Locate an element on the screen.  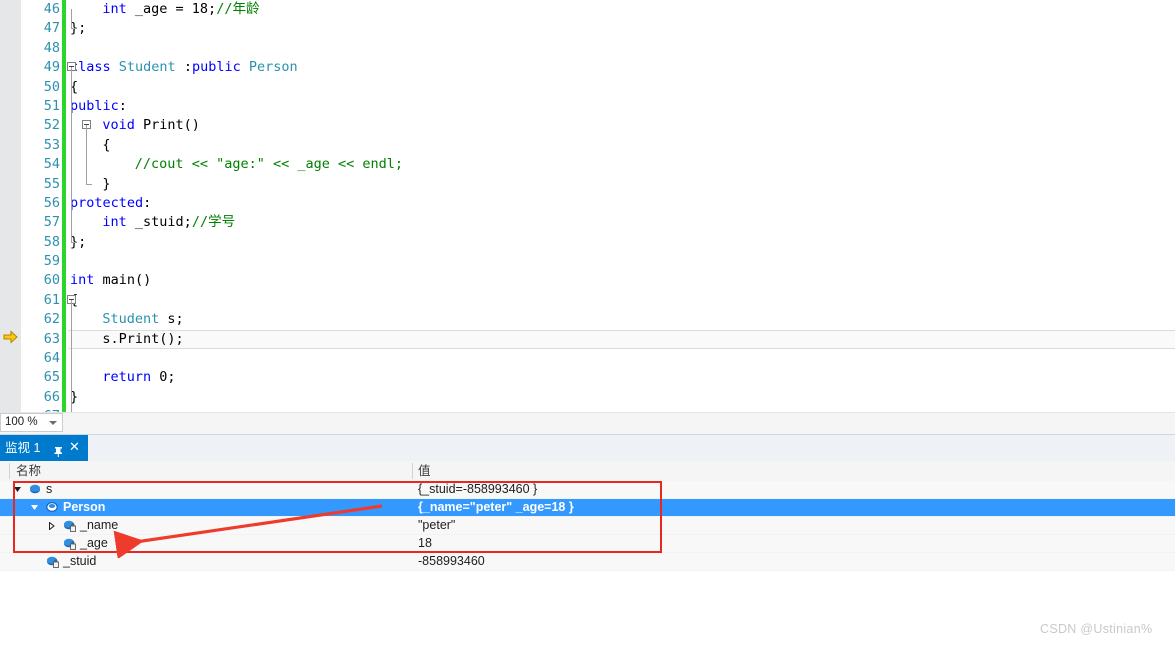
code-token: _stuid; is located at coordinates (159, 222).